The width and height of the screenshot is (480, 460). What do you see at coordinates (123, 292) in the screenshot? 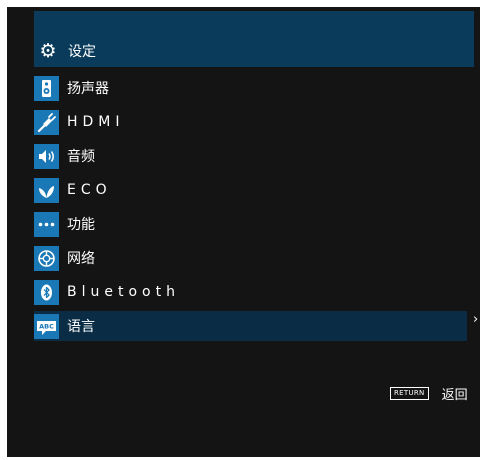
I see `menu-item-label: Bluetooth` at bounding box center [123, 292].